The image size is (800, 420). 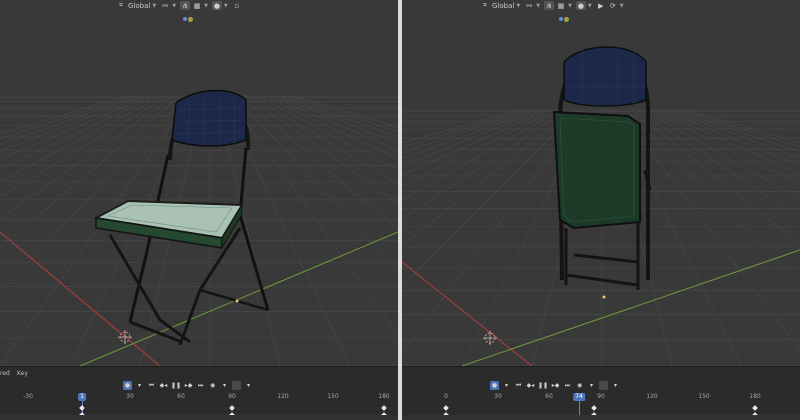 I want to click on frame-ruler: -30 1 30 60 90 120 150 180, so click(x=199, y=406).